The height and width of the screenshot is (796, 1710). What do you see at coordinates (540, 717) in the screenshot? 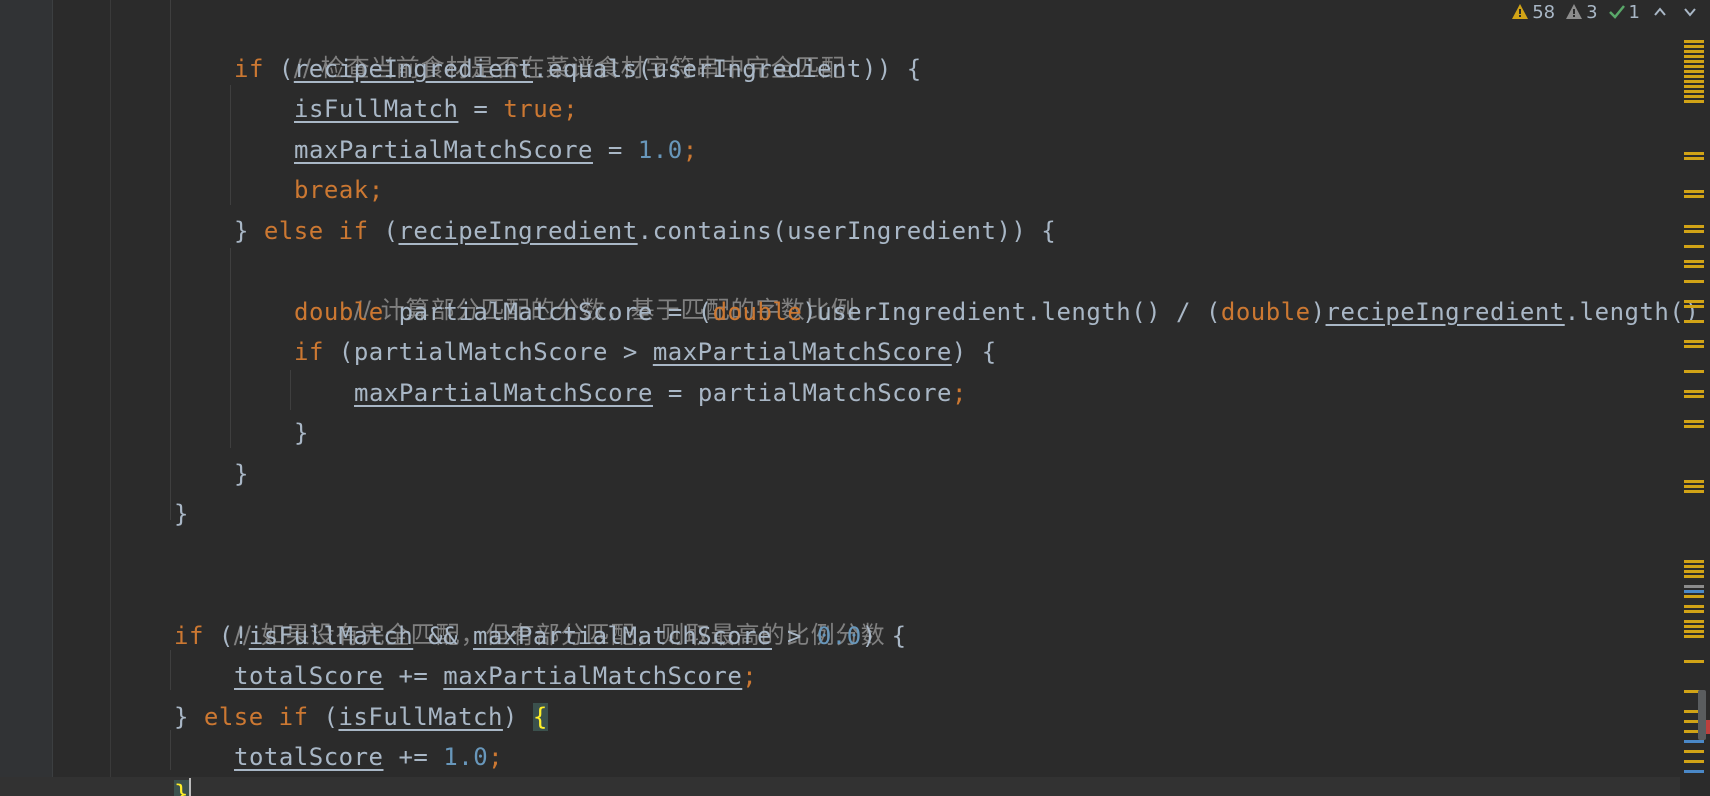
I see `matched-brace: {` at bounding box center [540, 717].